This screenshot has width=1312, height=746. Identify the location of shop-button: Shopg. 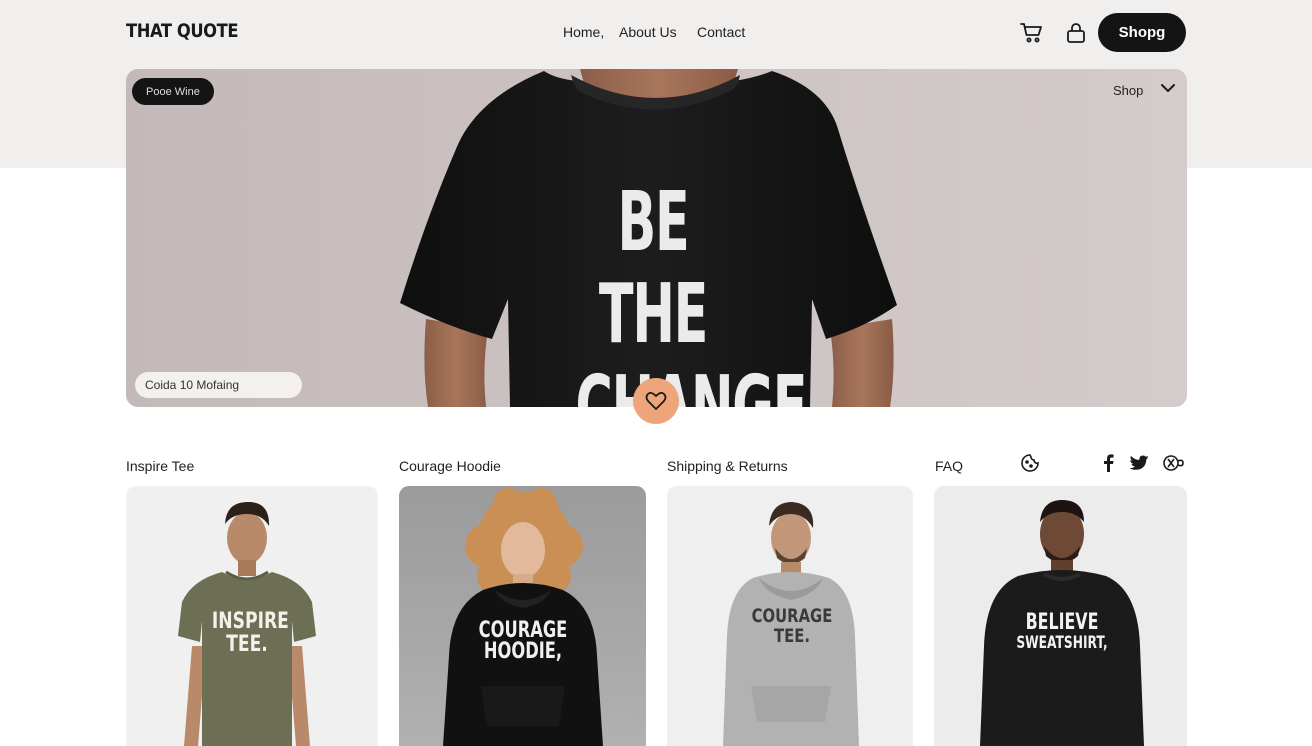
(1142, 32).